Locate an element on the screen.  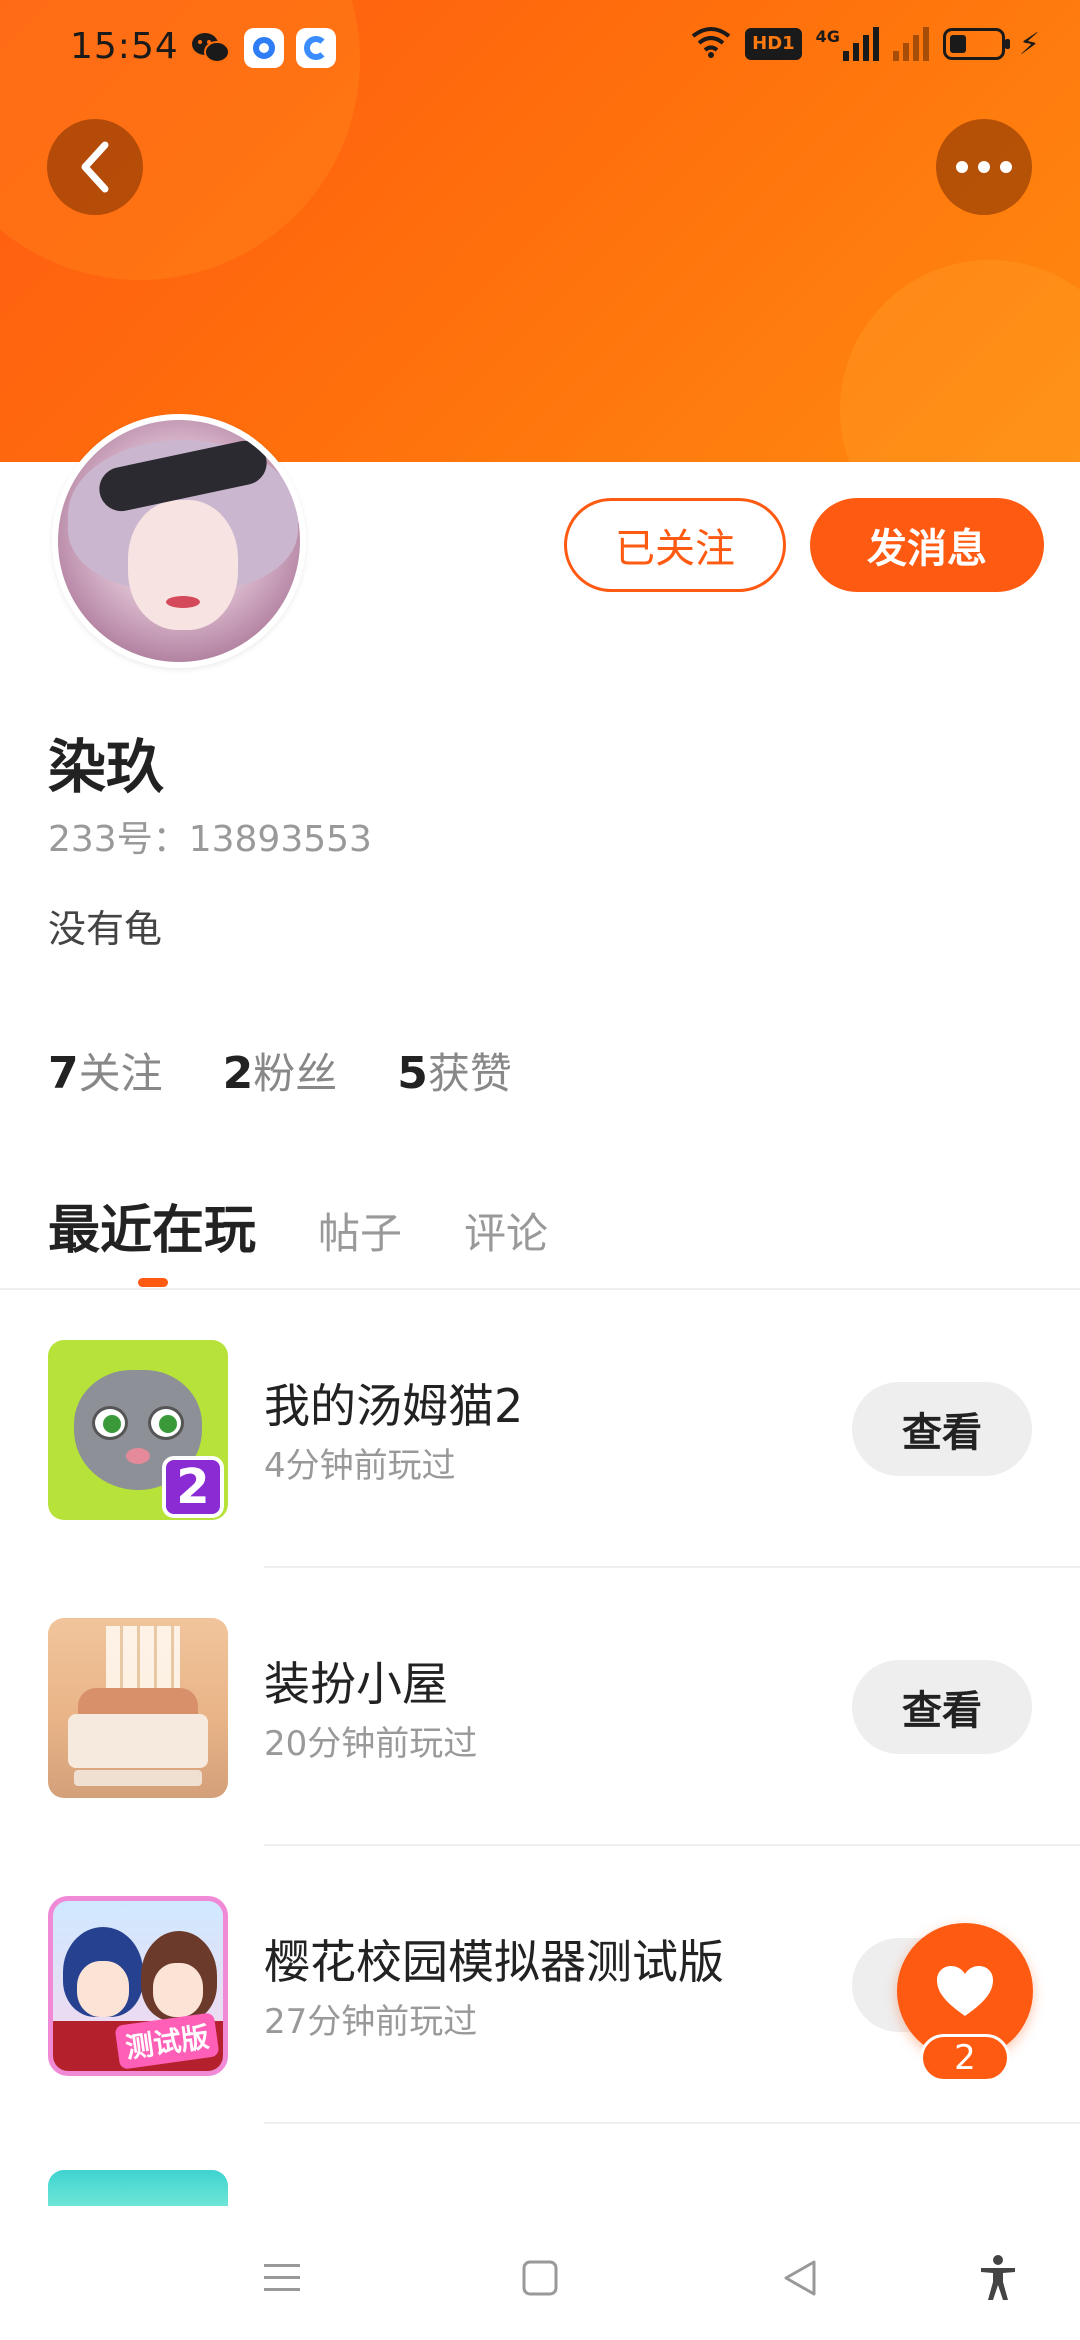
profile-stats: 7 关注 2 粉丝 5 获赞 is located at coordinates (280, 1070).